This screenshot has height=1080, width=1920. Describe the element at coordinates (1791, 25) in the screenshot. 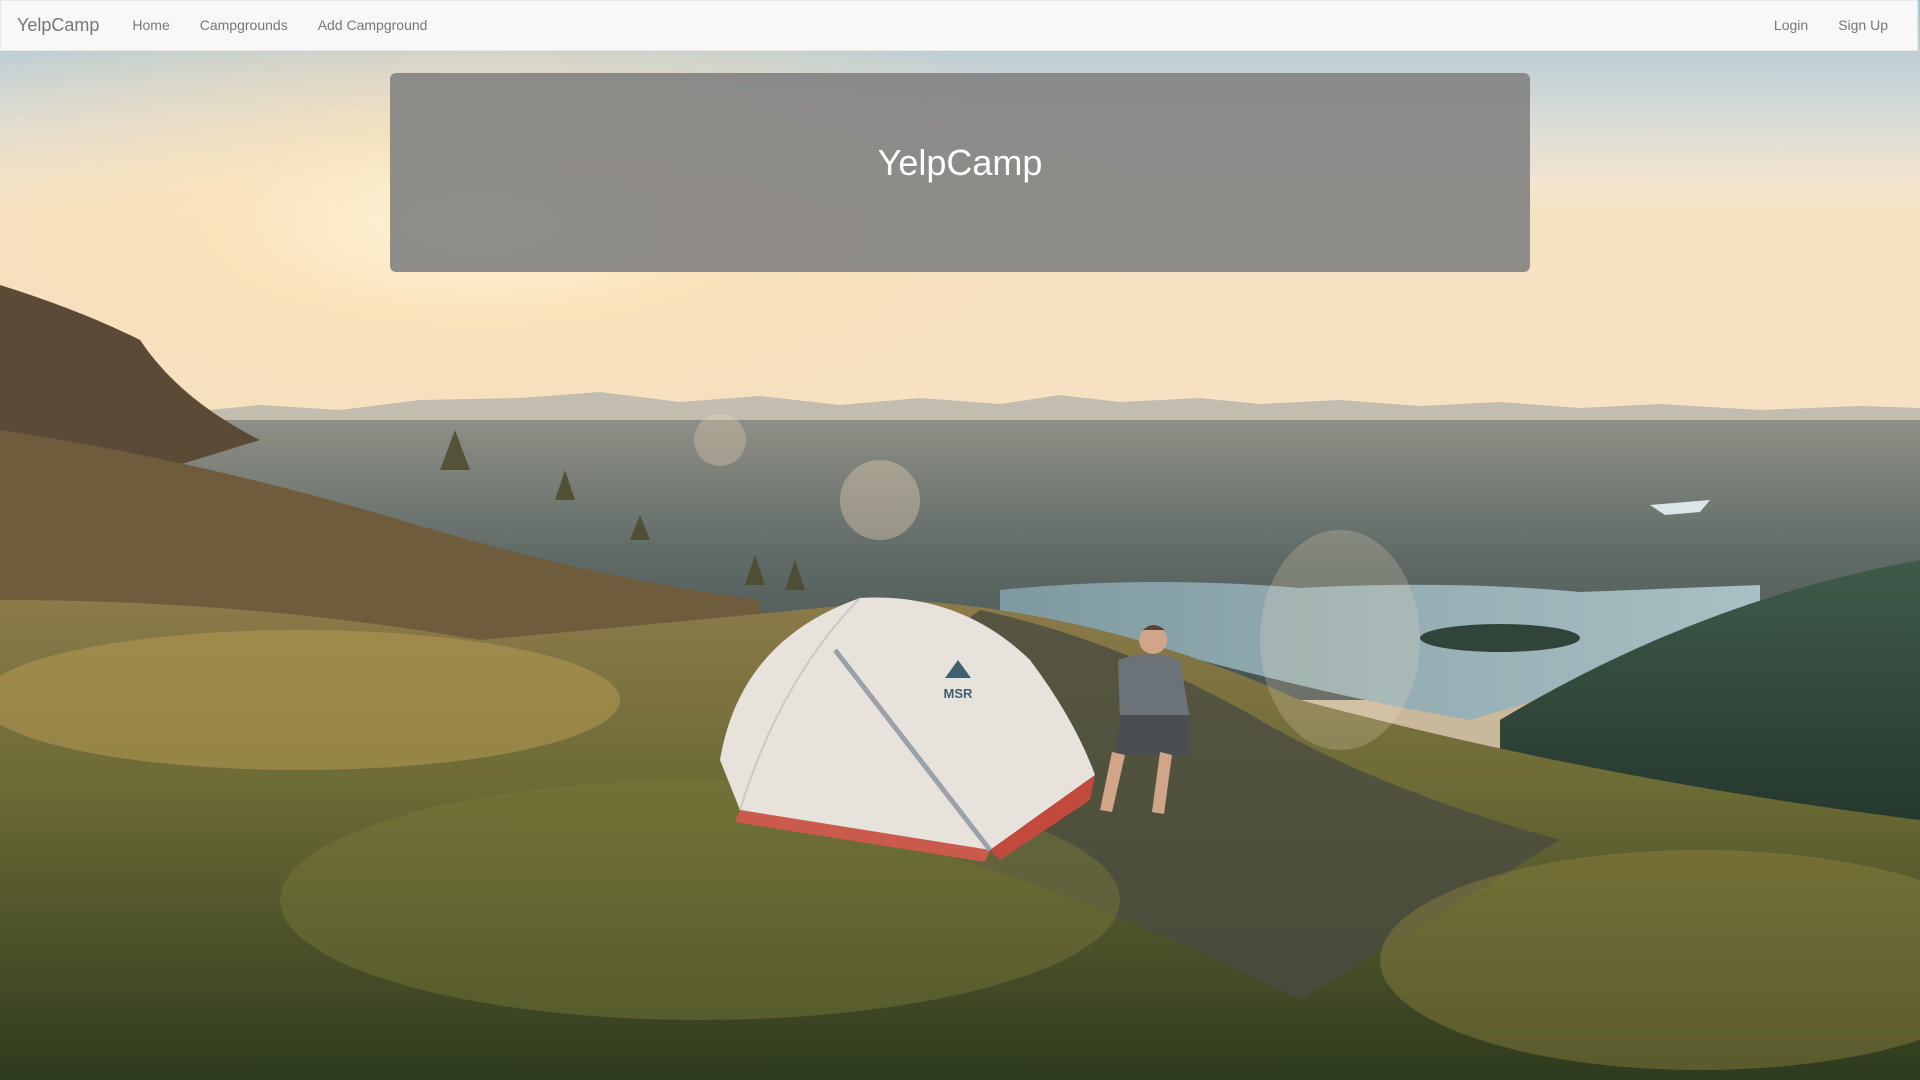

I see `nav-link-login: Login` at that location.